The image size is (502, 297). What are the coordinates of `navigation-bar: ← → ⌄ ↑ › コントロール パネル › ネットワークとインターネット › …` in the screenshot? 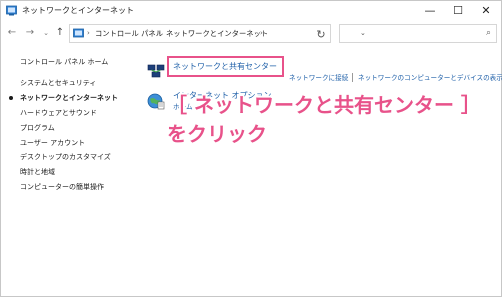 It's located at (251, 34).